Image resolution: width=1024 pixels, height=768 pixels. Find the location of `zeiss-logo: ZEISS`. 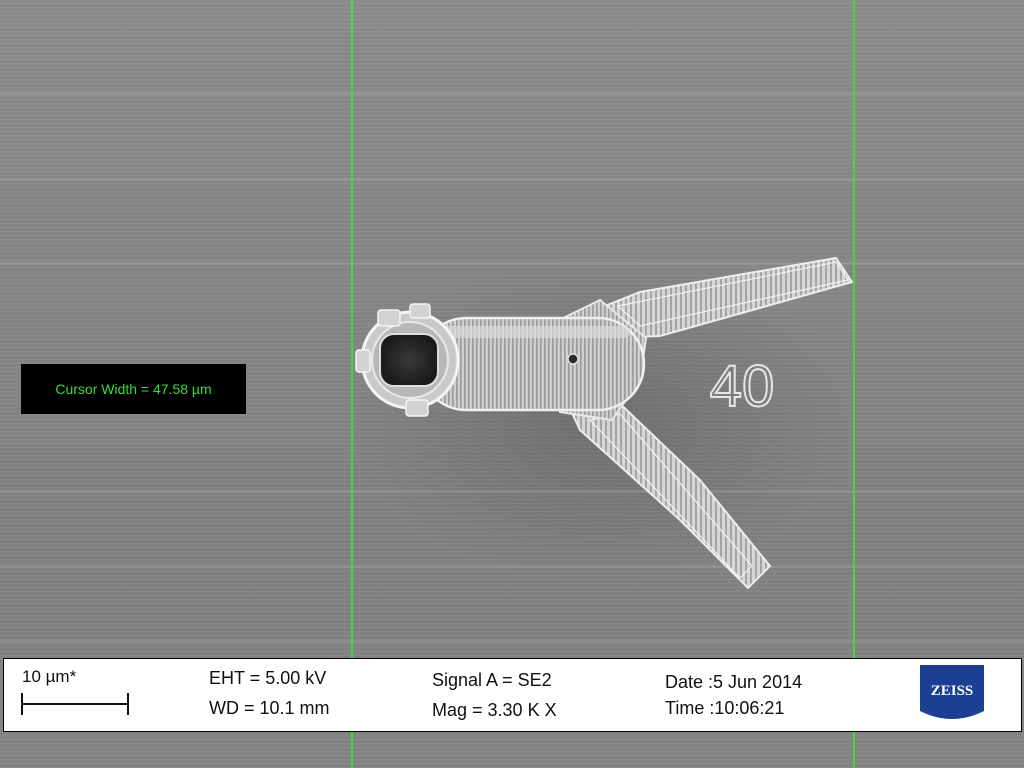

zeiss-logo: ZEISS is located at coordinates (952, 697).